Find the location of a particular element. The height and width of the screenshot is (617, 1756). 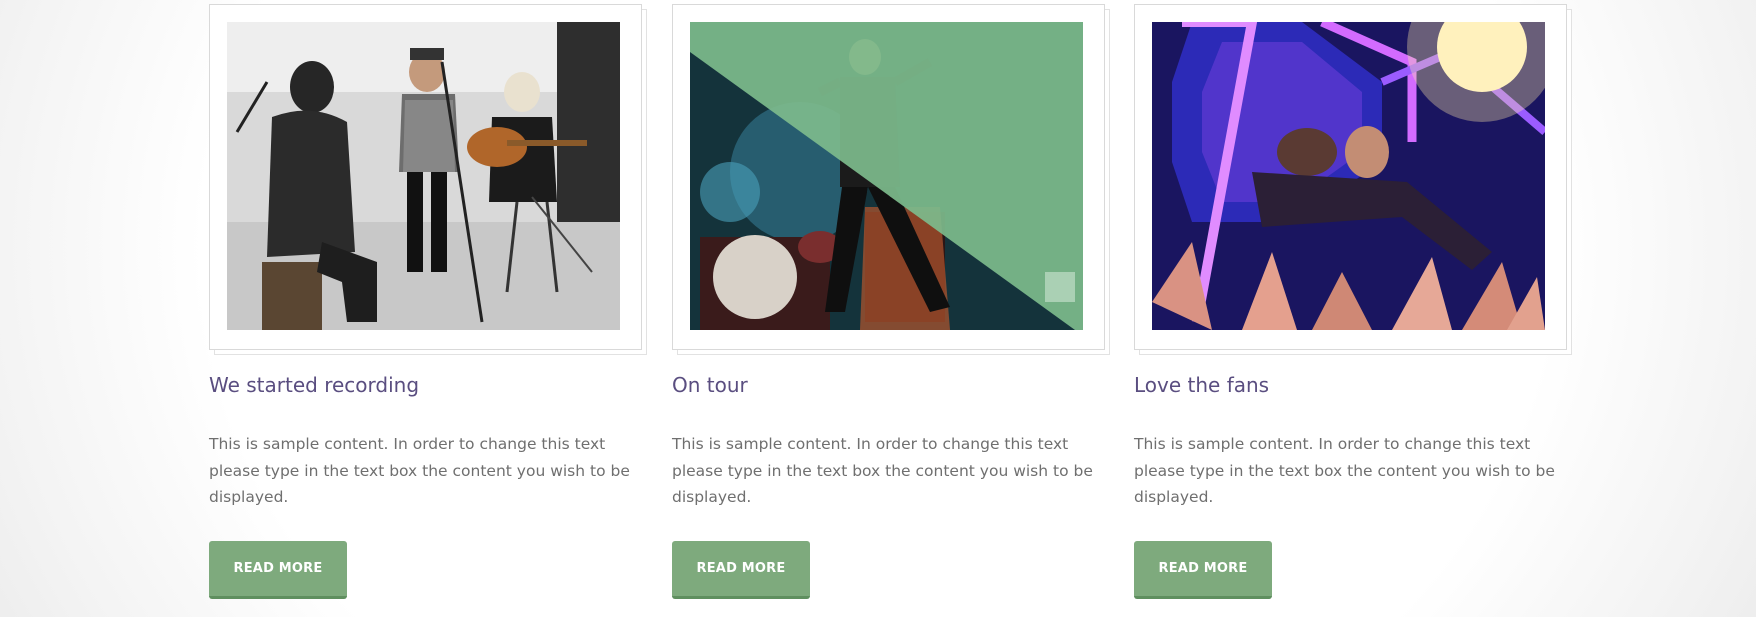

recording-photo is located at coordinates (423, 176).